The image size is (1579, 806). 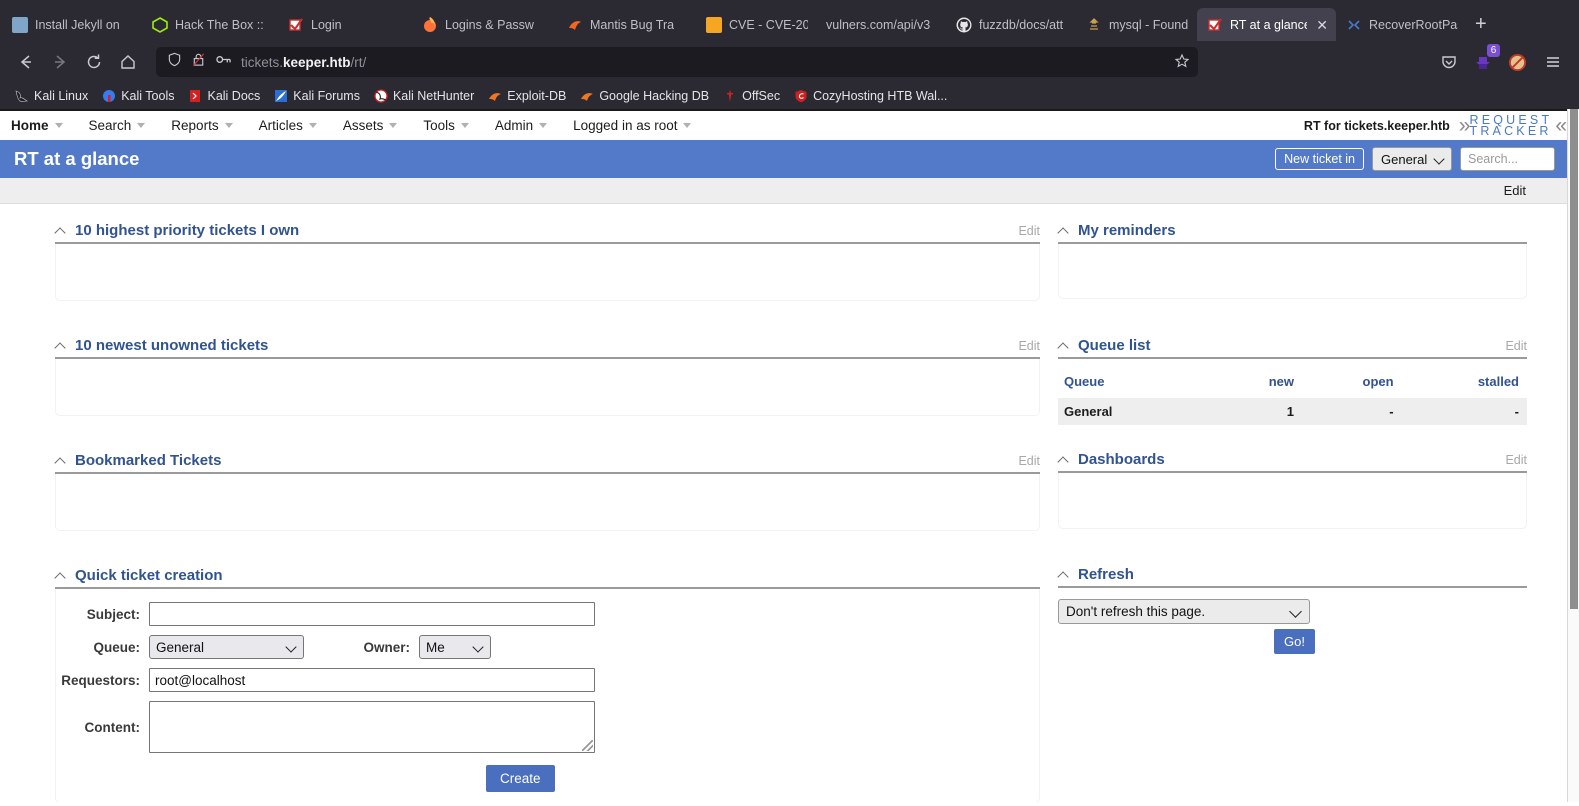 I want to click on go-button: Go!, so click(x=1294, y=641).